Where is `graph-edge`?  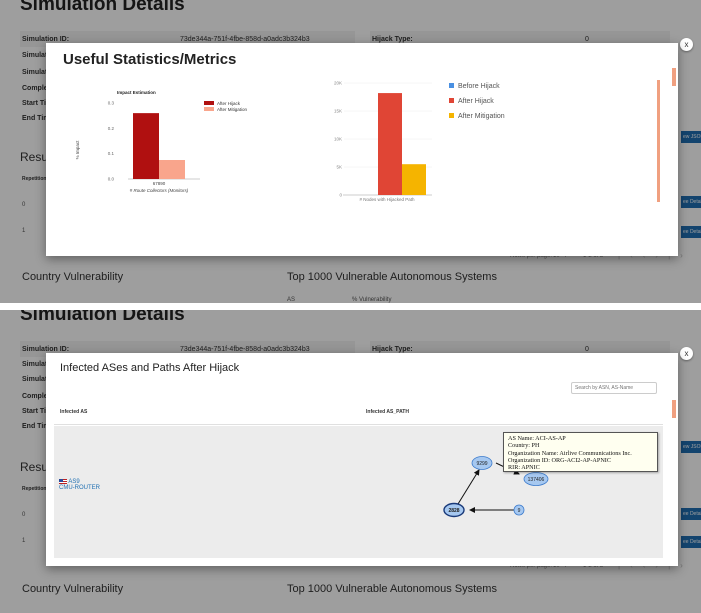 graph-edge is located at coordinates (468, 487).